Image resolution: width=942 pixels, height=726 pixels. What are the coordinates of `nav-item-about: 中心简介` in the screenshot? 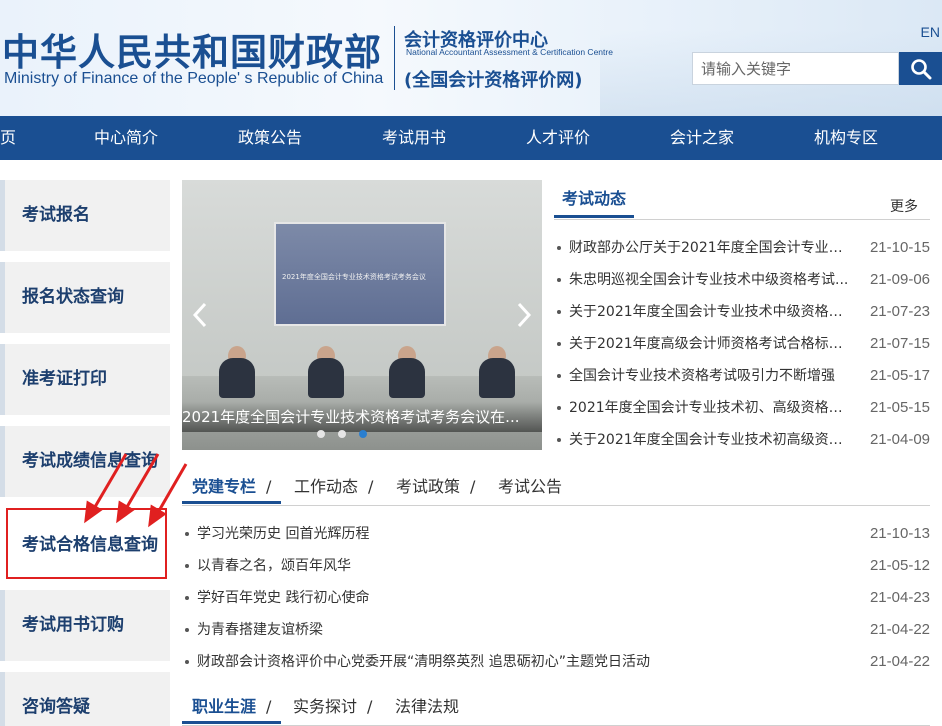 It's located at (126, 138).